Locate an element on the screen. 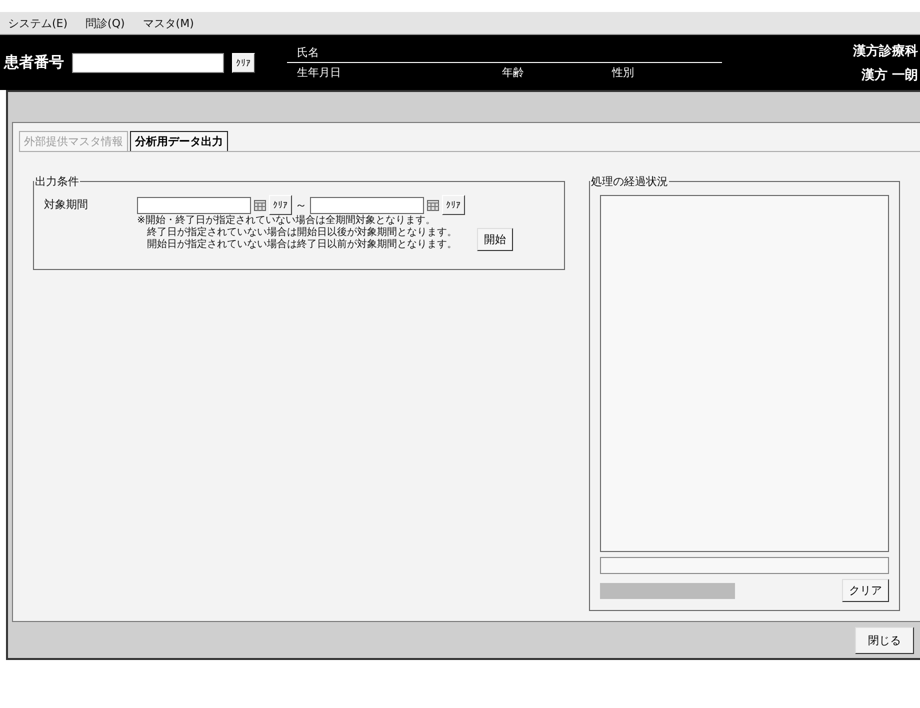  start-button: 開始 is located at coordinates (495, 239).